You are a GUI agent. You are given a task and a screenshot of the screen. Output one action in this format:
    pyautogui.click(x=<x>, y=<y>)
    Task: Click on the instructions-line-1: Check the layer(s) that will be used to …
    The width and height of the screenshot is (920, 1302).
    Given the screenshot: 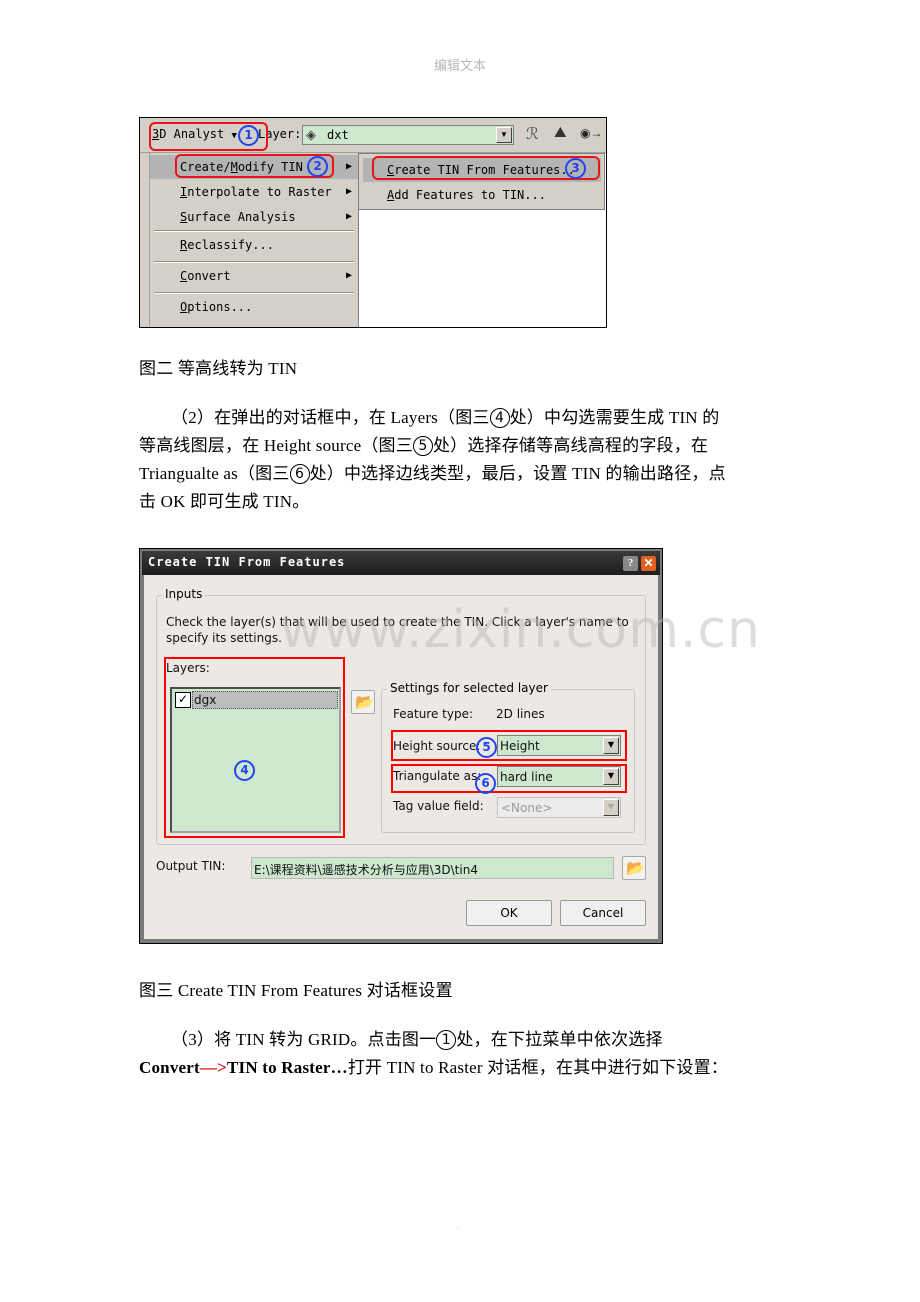 What is the action you would take?
    pyautogui.click(x=397, y=622)
    